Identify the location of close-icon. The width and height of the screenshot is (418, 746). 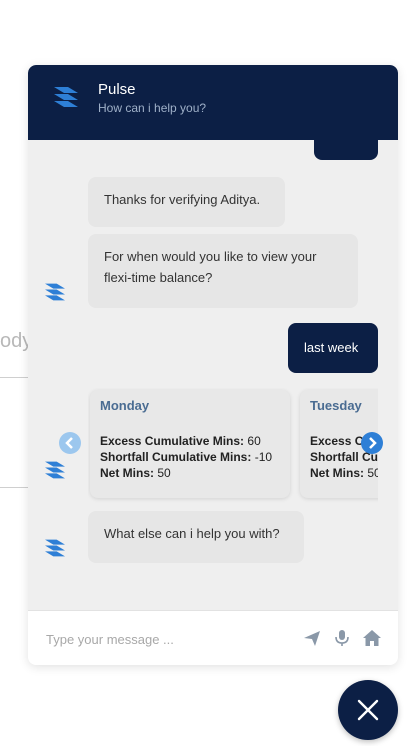
(368, 710).